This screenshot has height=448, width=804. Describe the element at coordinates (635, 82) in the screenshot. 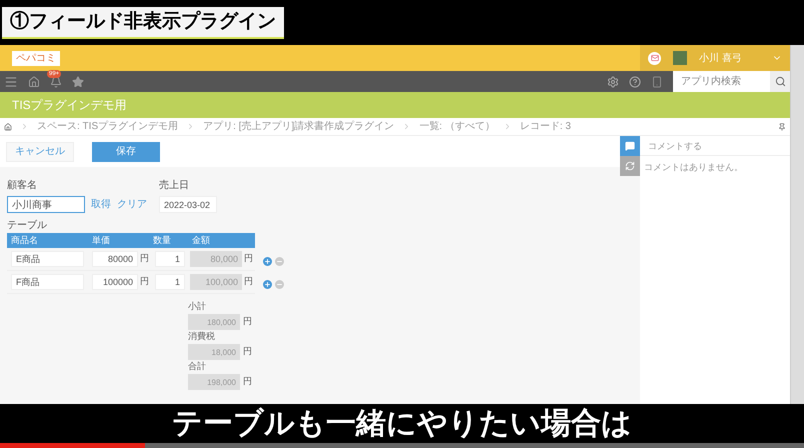

I see `help-icon` at that location.